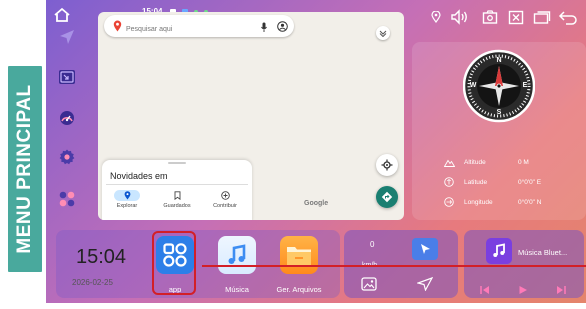 Image resolution: width=586 pixels, height=309 pixels. I want to click on file-manager-label: Ger. Arquivos, so click(299, 289).